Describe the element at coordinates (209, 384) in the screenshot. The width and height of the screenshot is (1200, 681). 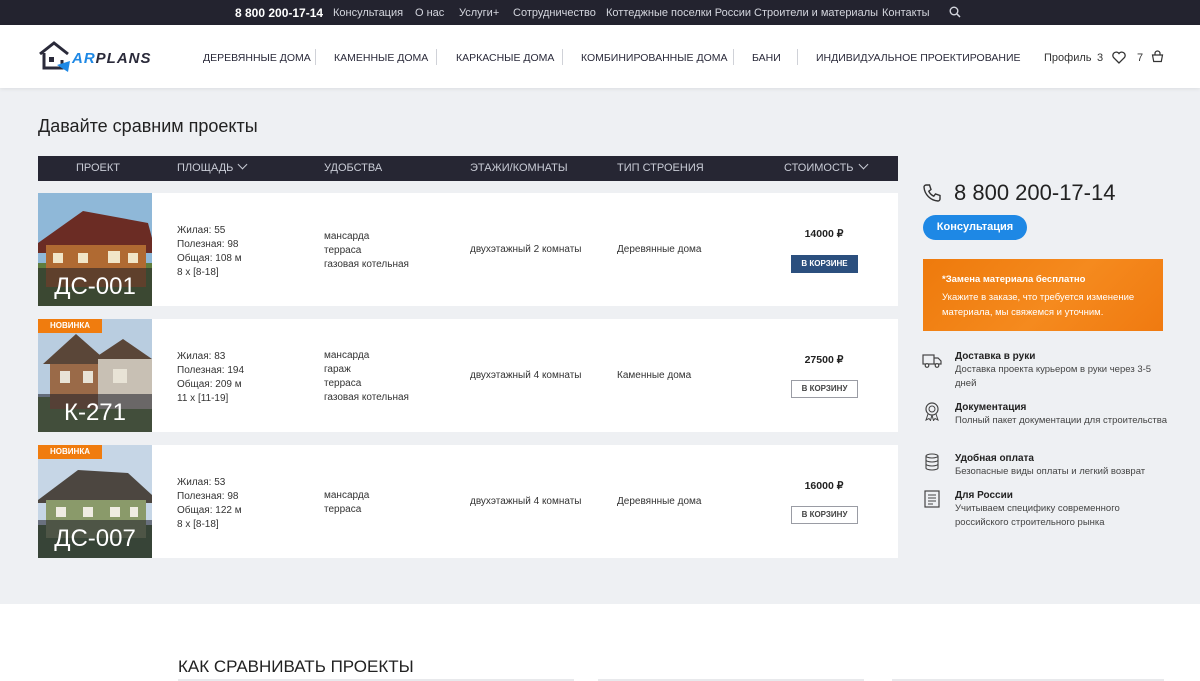
I see `area-total: Общая: 209 м` at that location.